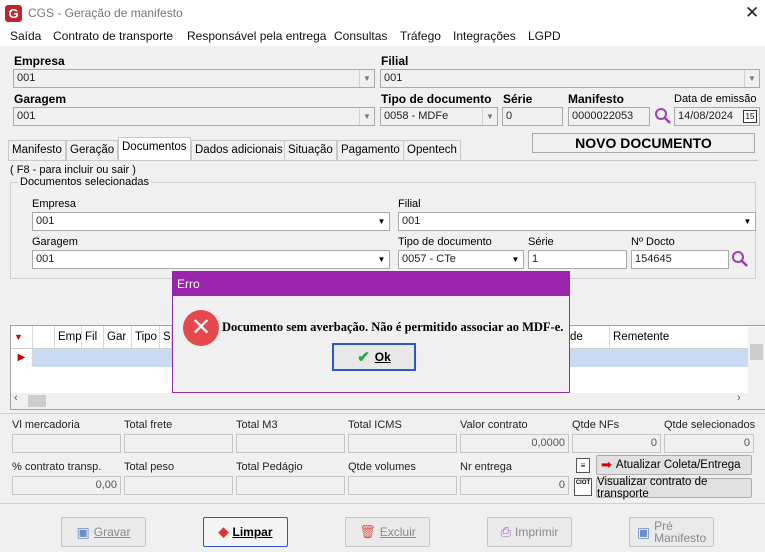 The width and height of the screenshot is (765, 552). I want to click on arrow-right-icon: ➡, so click(606, 464).